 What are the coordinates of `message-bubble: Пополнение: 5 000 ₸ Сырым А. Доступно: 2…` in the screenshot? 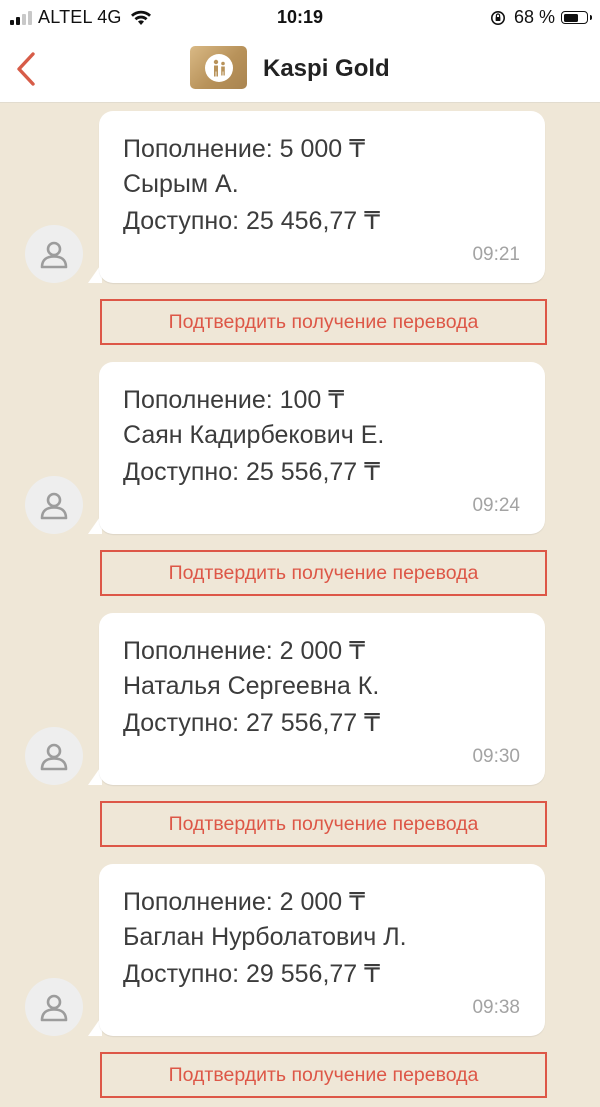 It's located at (322, 197).